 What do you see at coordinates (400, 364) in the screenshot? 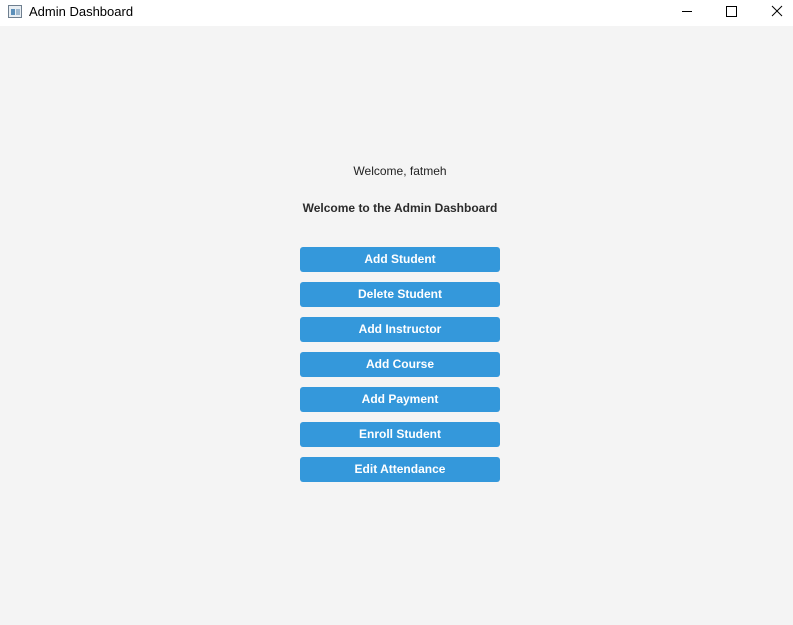
I see `add-course-button: Add Course` at bounding box center [400, 364].